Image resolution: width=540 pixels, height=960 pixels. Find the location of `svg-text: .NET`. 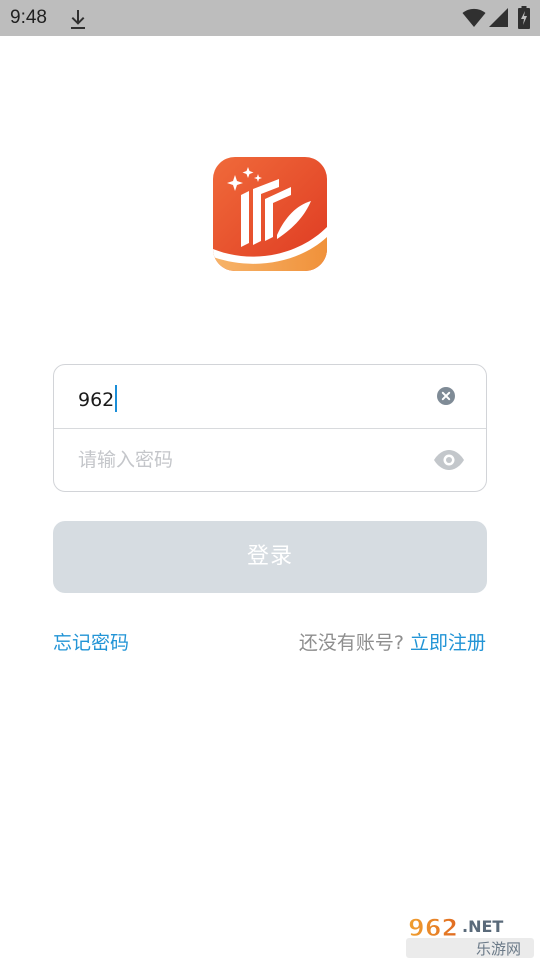

svg-text: .NET is located at coordinates (482, 926).